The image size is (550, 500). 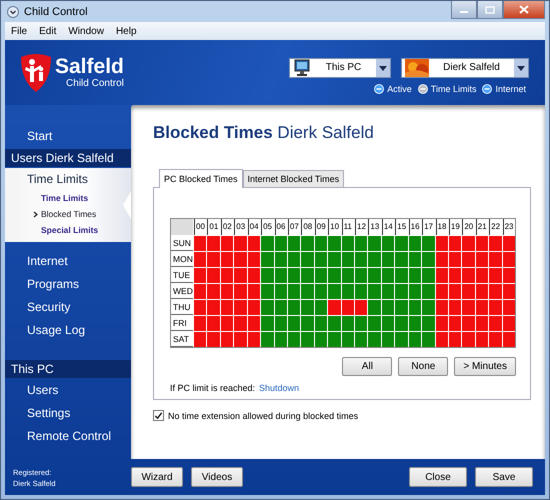 I want to click on menu-item: Help, so click(x=126, y=31).